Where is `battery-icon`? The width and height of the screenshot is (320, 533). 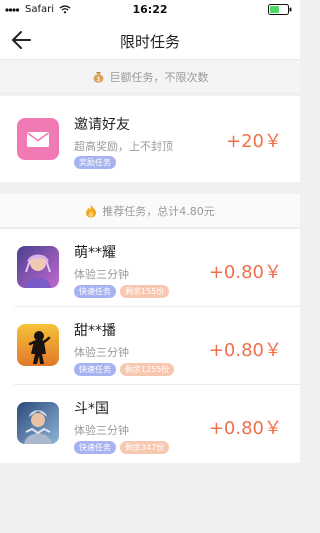 battery-icon is located at coordinates (280, 9).